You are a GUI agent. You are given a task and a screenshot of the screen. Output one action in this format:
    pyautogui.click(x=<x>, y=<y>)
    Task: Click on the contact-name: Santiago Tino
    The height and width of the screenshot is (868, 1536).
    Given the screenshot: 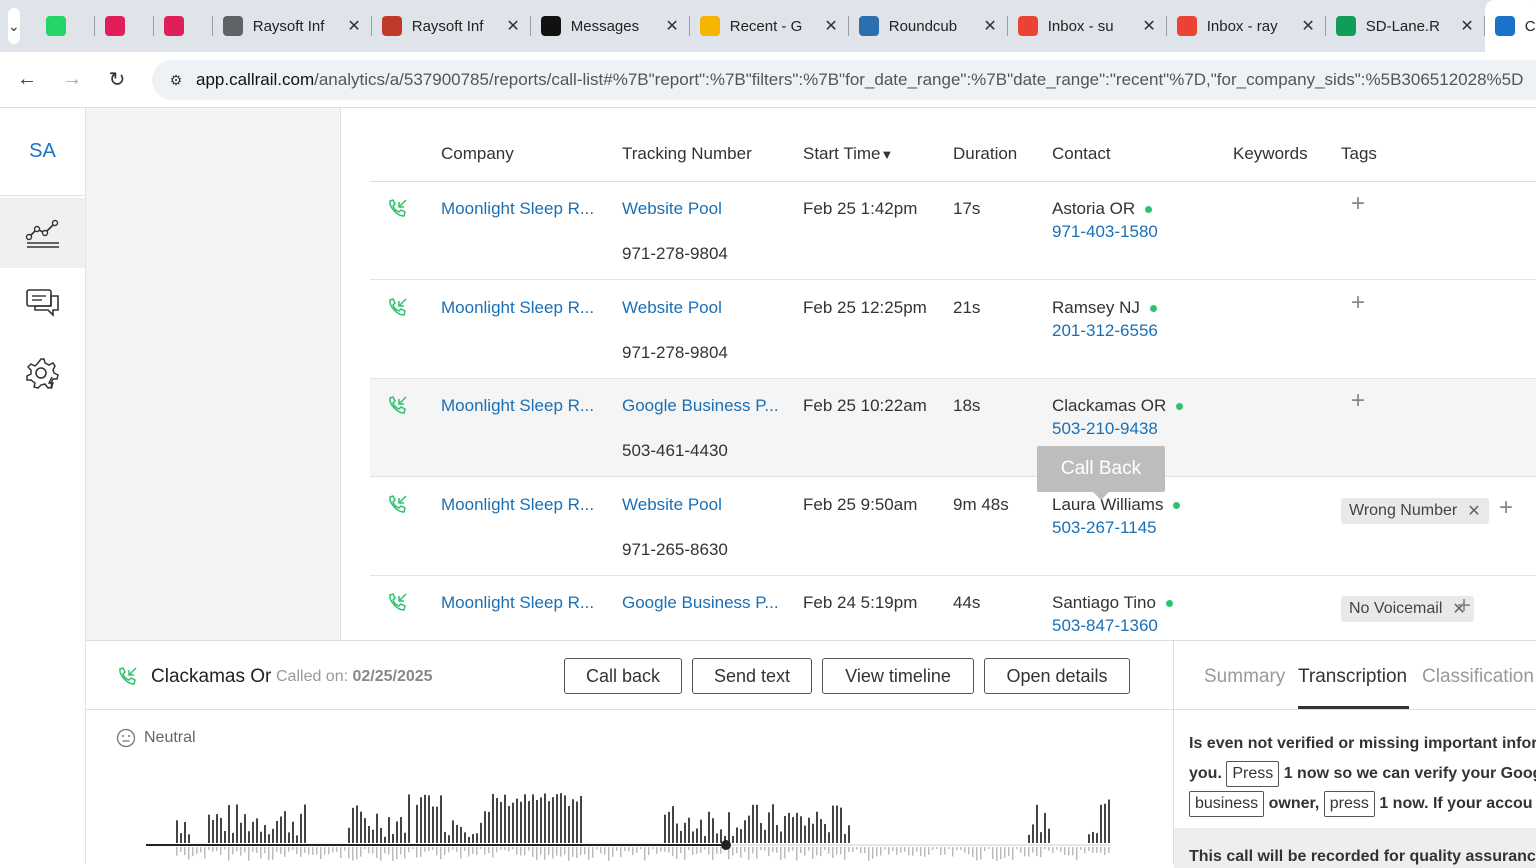 What is the action you would take?
    pyautogui.click(x=1104, y=602)
    